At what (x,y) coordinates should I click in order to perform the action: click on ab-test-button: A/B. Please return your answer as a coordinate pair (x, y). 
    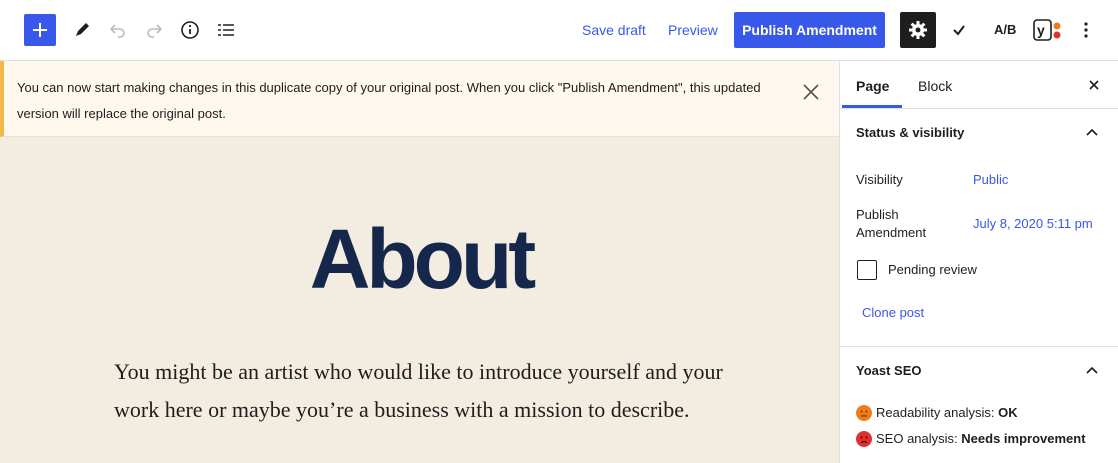
    Looking at the image, I should click on (1005, 29).